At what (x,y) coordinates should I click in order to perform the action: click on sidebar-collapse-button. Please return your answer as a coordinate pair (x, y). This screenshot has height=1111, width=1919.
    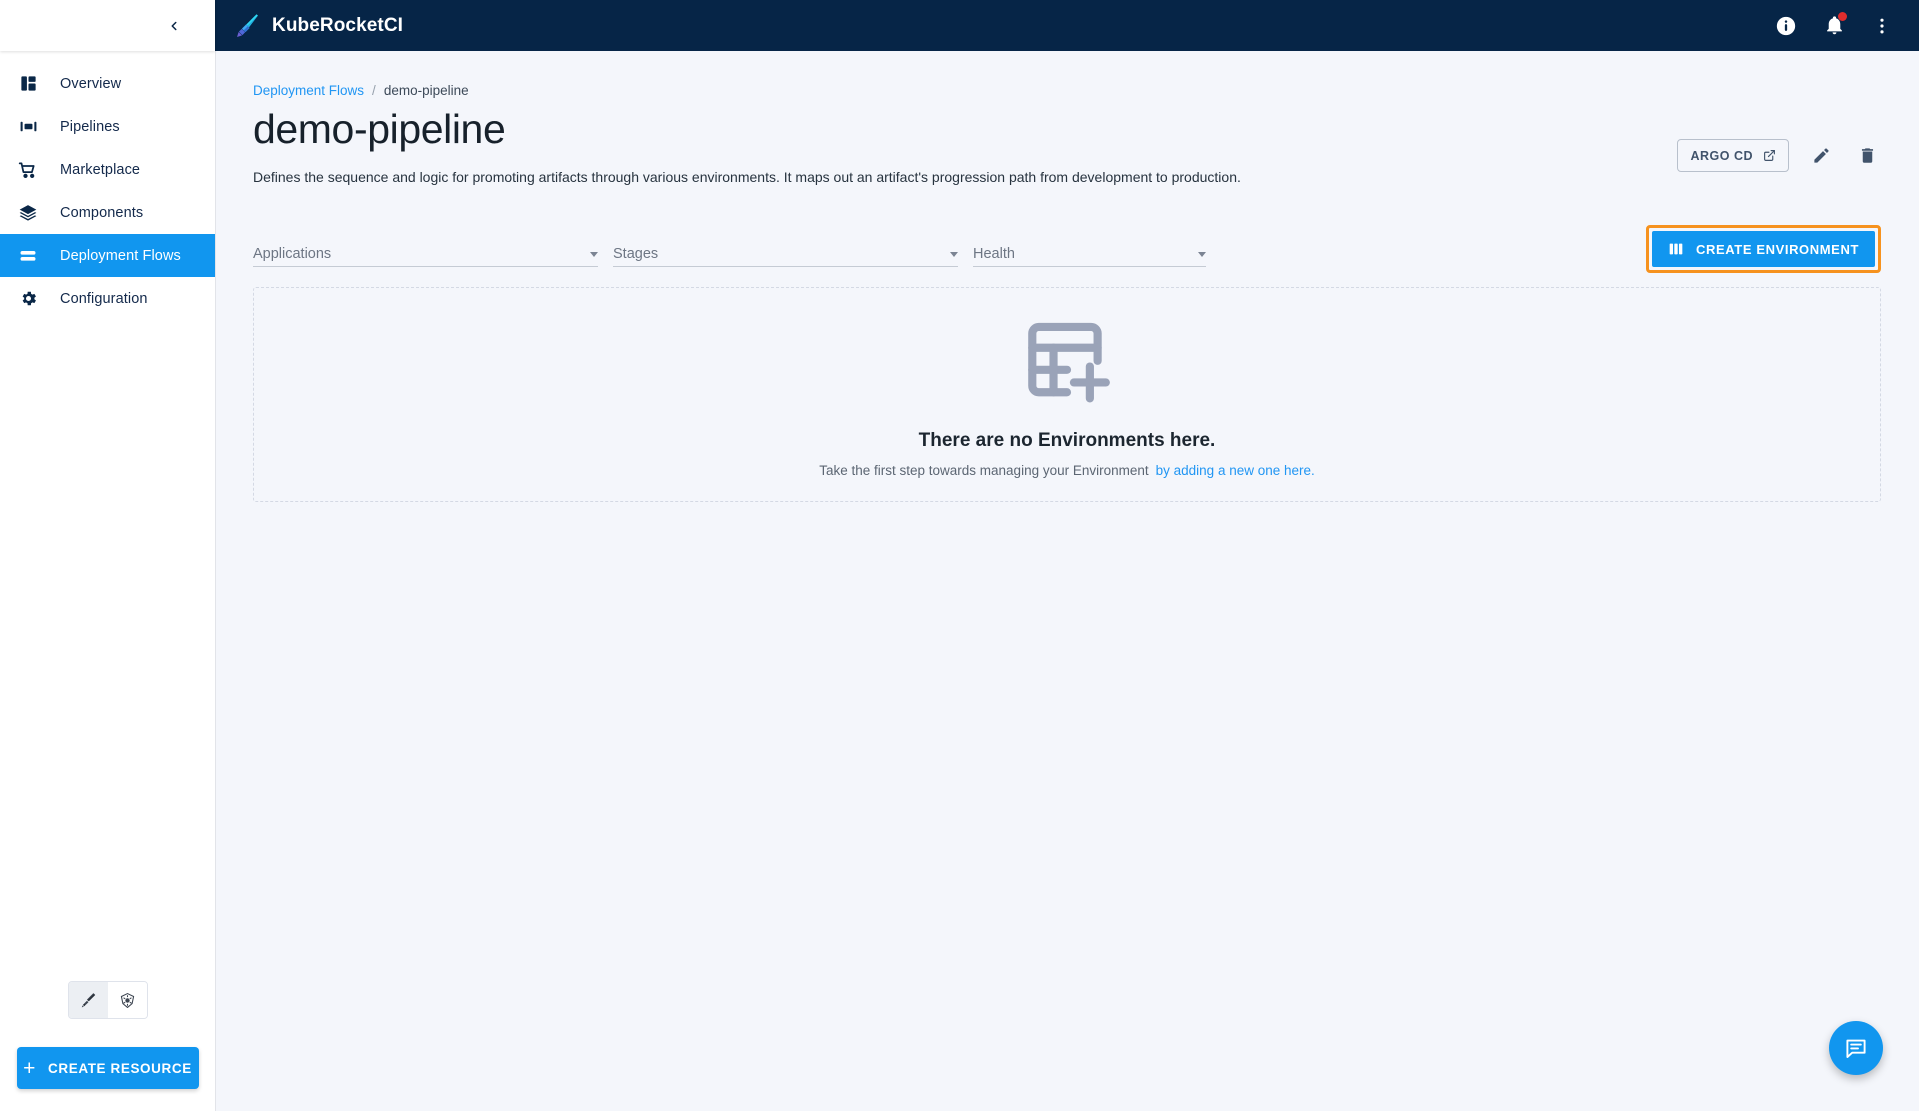
    Looking at the image, I should click on (174, 26).